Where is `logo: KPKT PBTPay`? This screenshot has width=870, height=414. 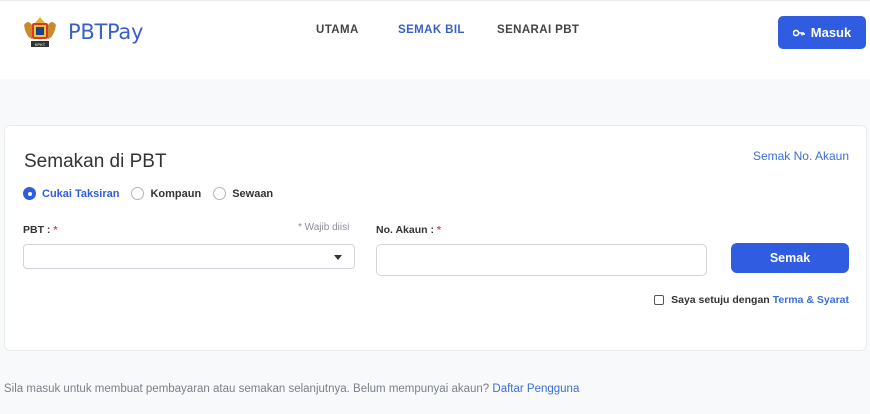 logo: KPKT PBTPay is located at coordinates (81, 32).